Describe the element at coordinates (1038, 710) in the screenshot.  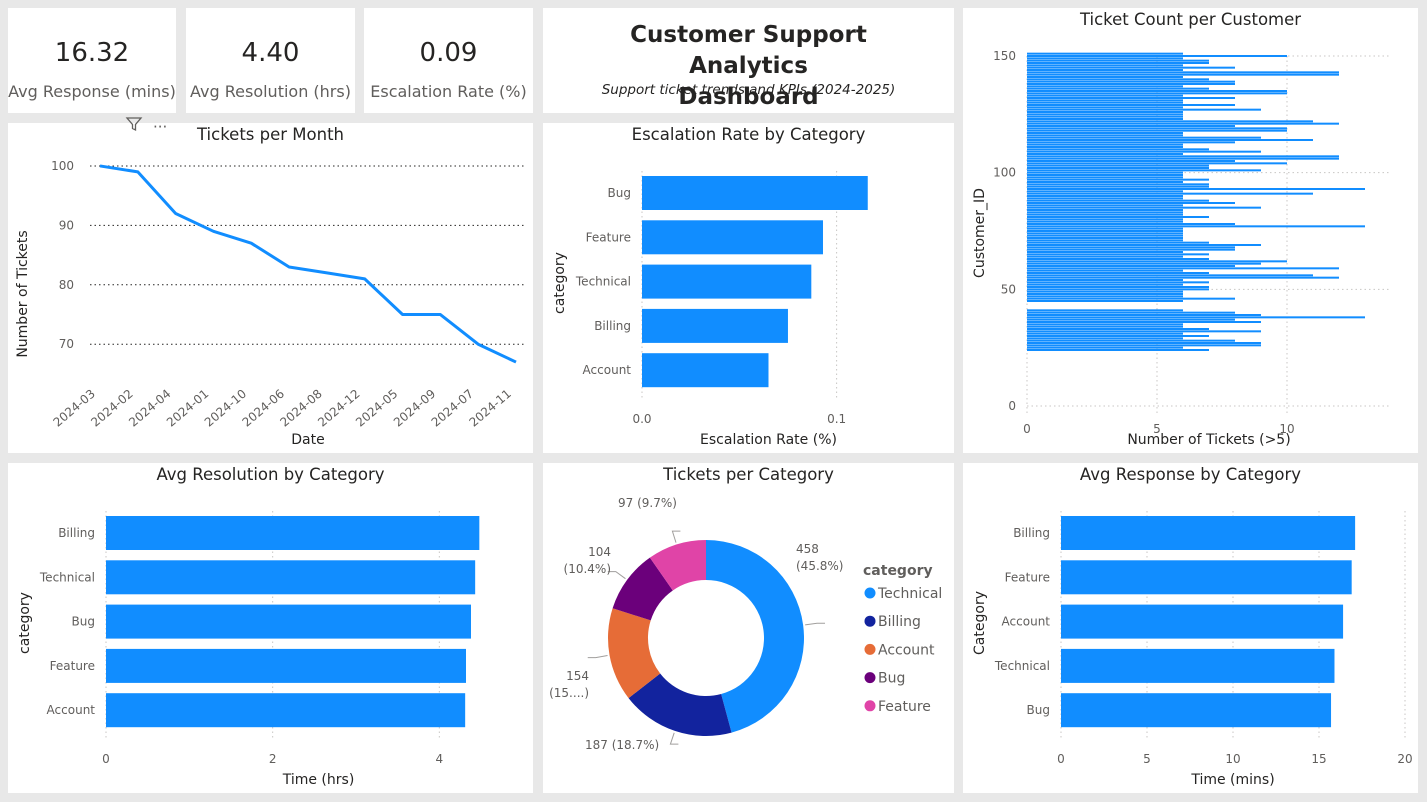
I see `y-tick-label: Bug` at that location.